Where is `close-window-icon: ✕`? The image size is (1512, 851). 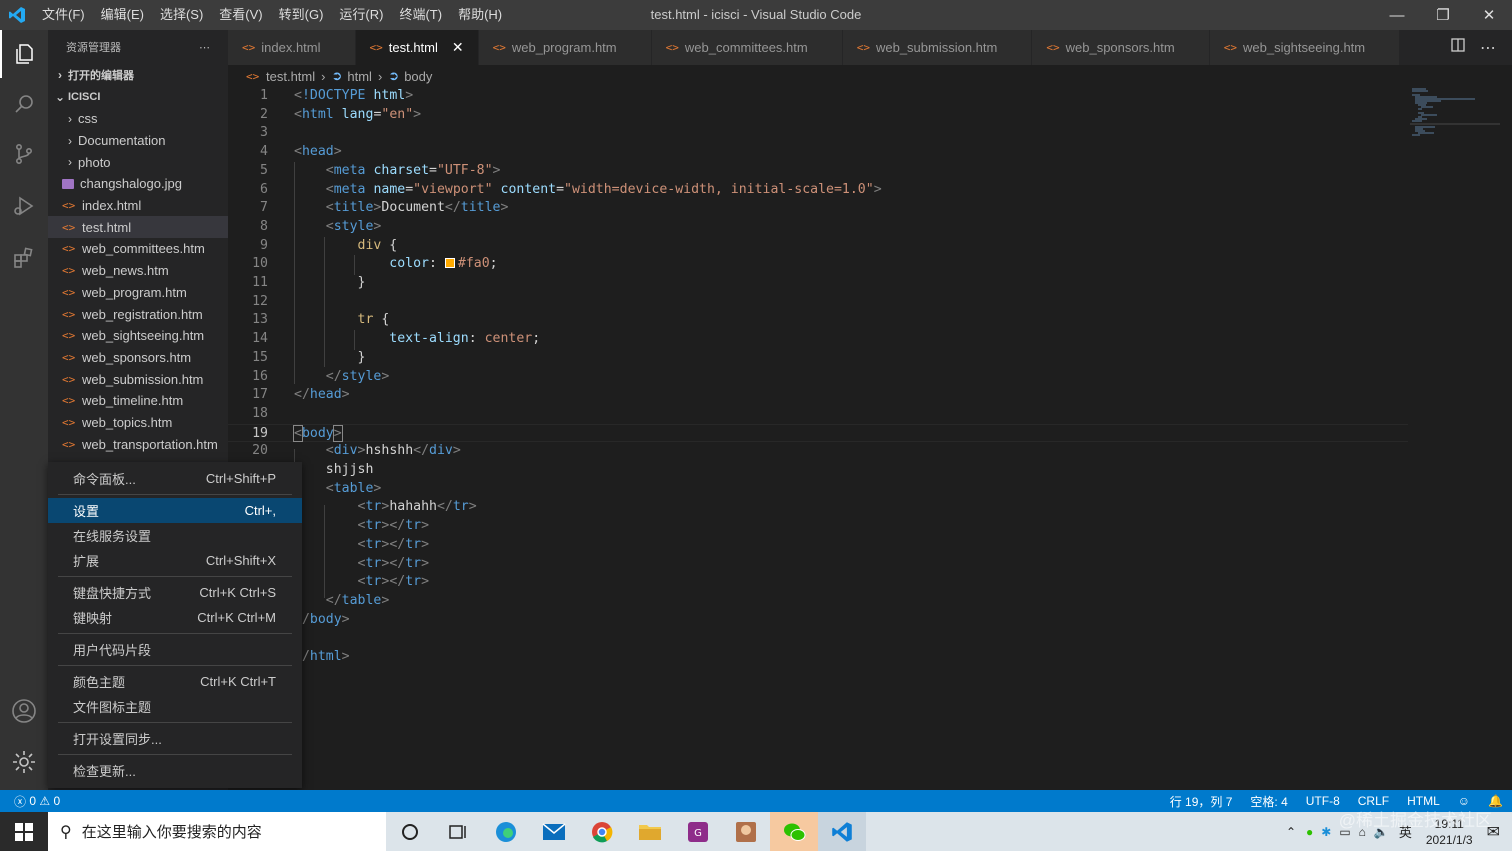
close-window-icon: ✕ is located at coordinates (1489, 15).